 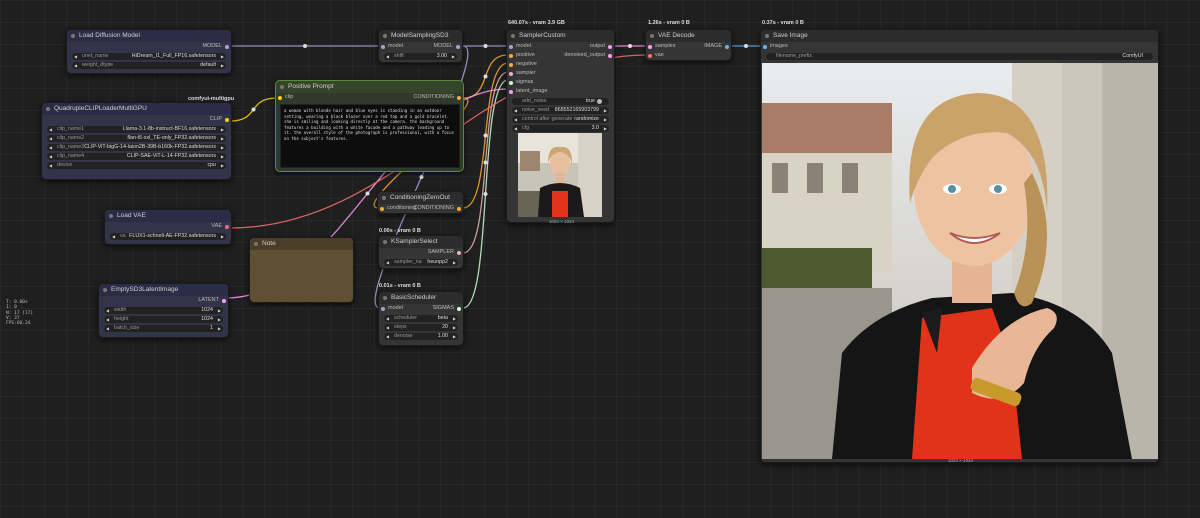 I want to click on control-after-generate-widget: ◀ control after generate randomize ▶, so click(x=560, y=119).